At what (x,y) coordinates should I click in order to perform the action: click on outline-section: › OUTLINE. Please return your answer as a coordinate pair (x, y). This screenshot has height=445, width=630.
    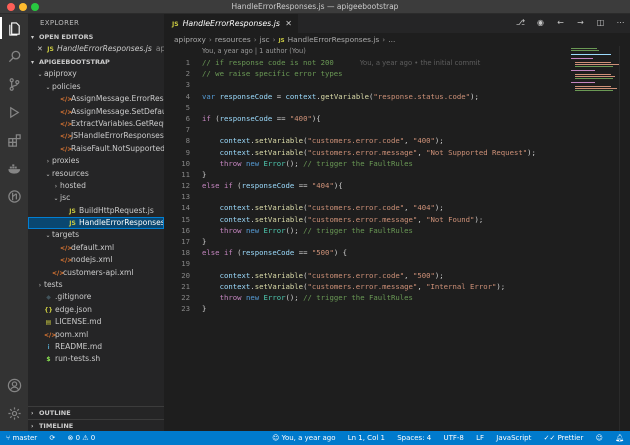
    Looking at the image, I should click on (96, 412).